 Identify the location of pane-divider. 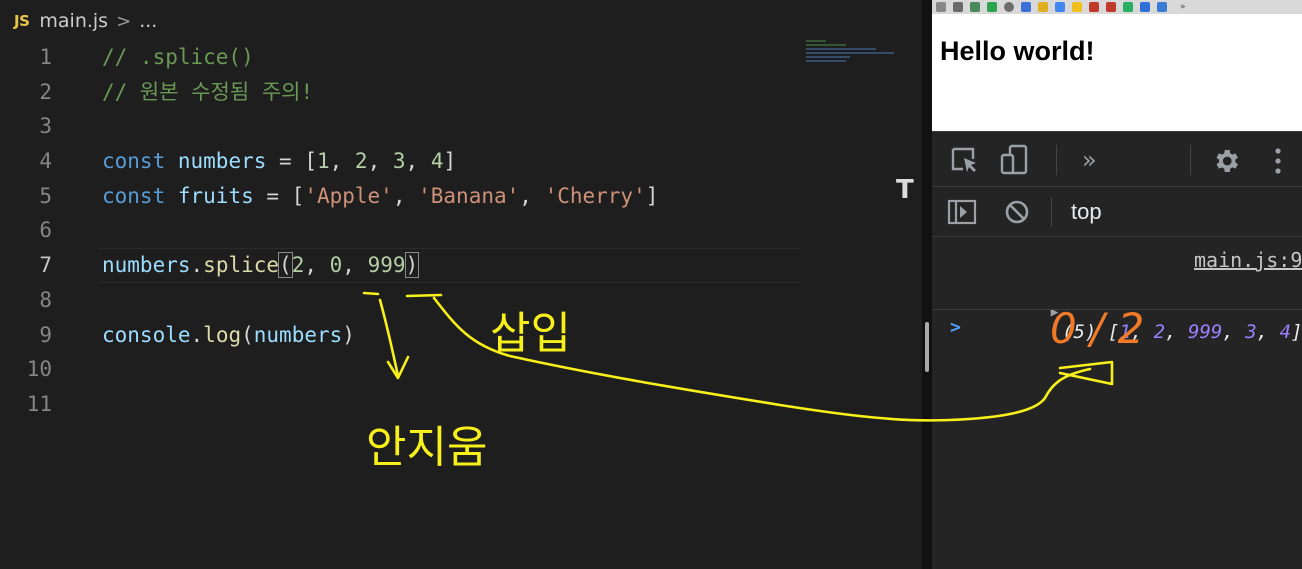
(927, 284).